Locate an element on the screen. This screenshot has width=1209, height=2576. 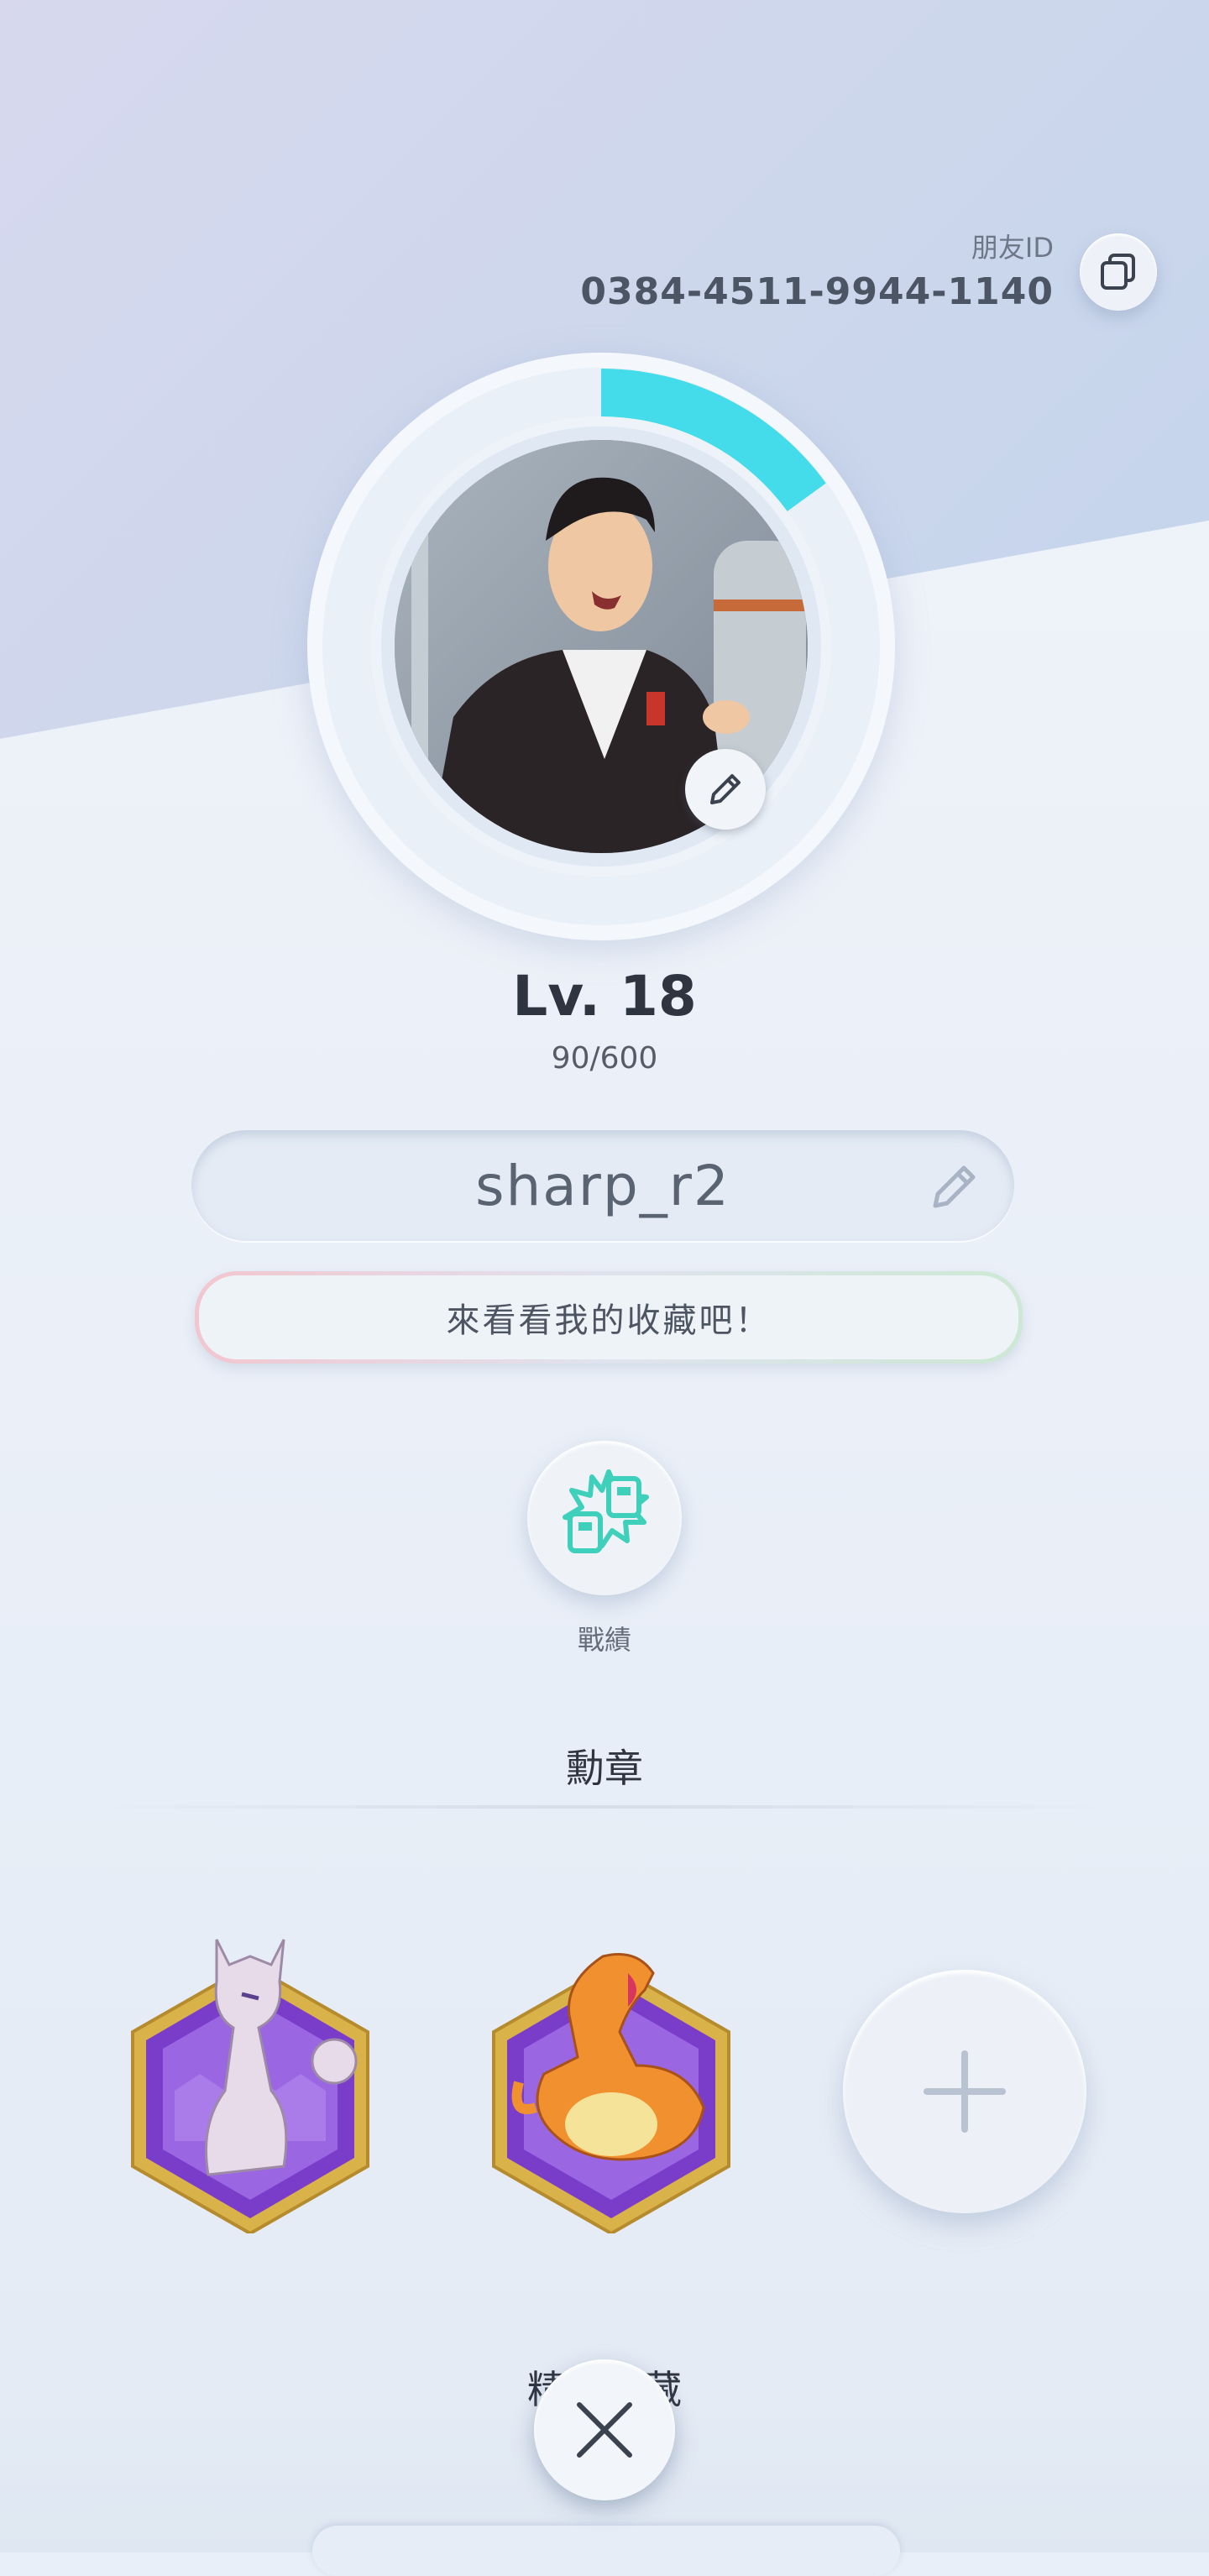
badges-title: 勳章 is located at coordinates (604, 1769).